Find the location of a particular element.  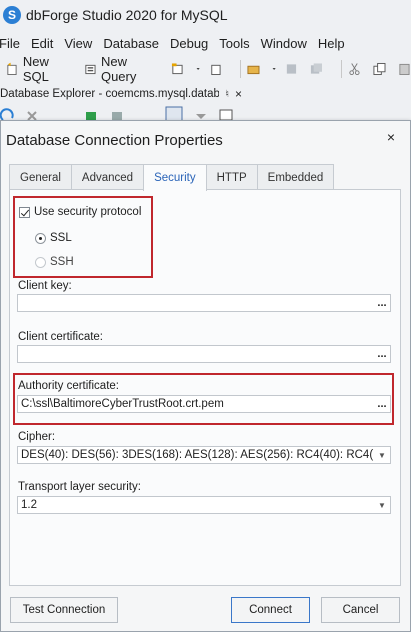

copy-icon is located at coordinates (379, 69).